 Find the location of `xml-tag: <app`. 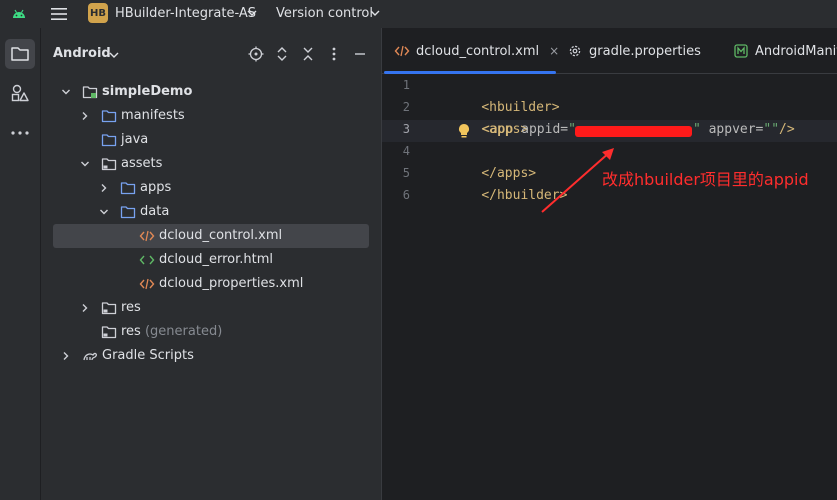

xml-tag: <app is located at coordinates (502, 129).